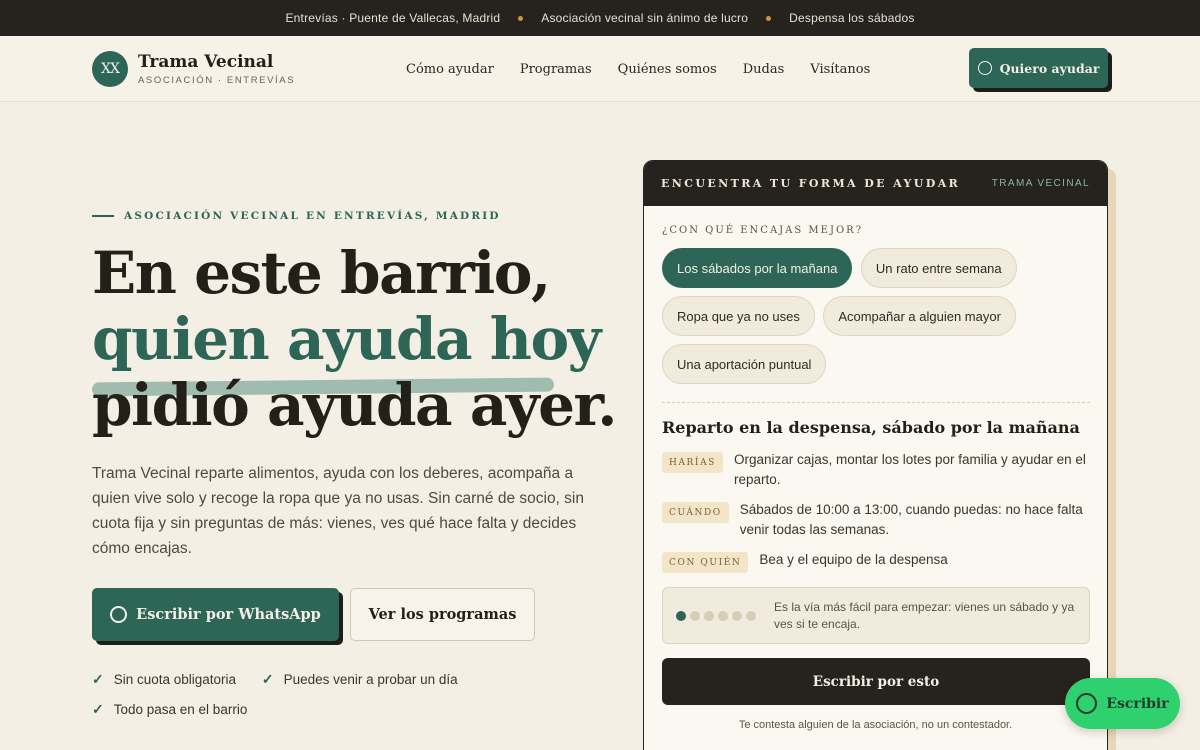 The image size is (1200, 750). Describe the element at coordinates (393, 18) in the screenshot. I see `announcement-location: Entrevías · Puente de Vallecas, Madrid` at that location.